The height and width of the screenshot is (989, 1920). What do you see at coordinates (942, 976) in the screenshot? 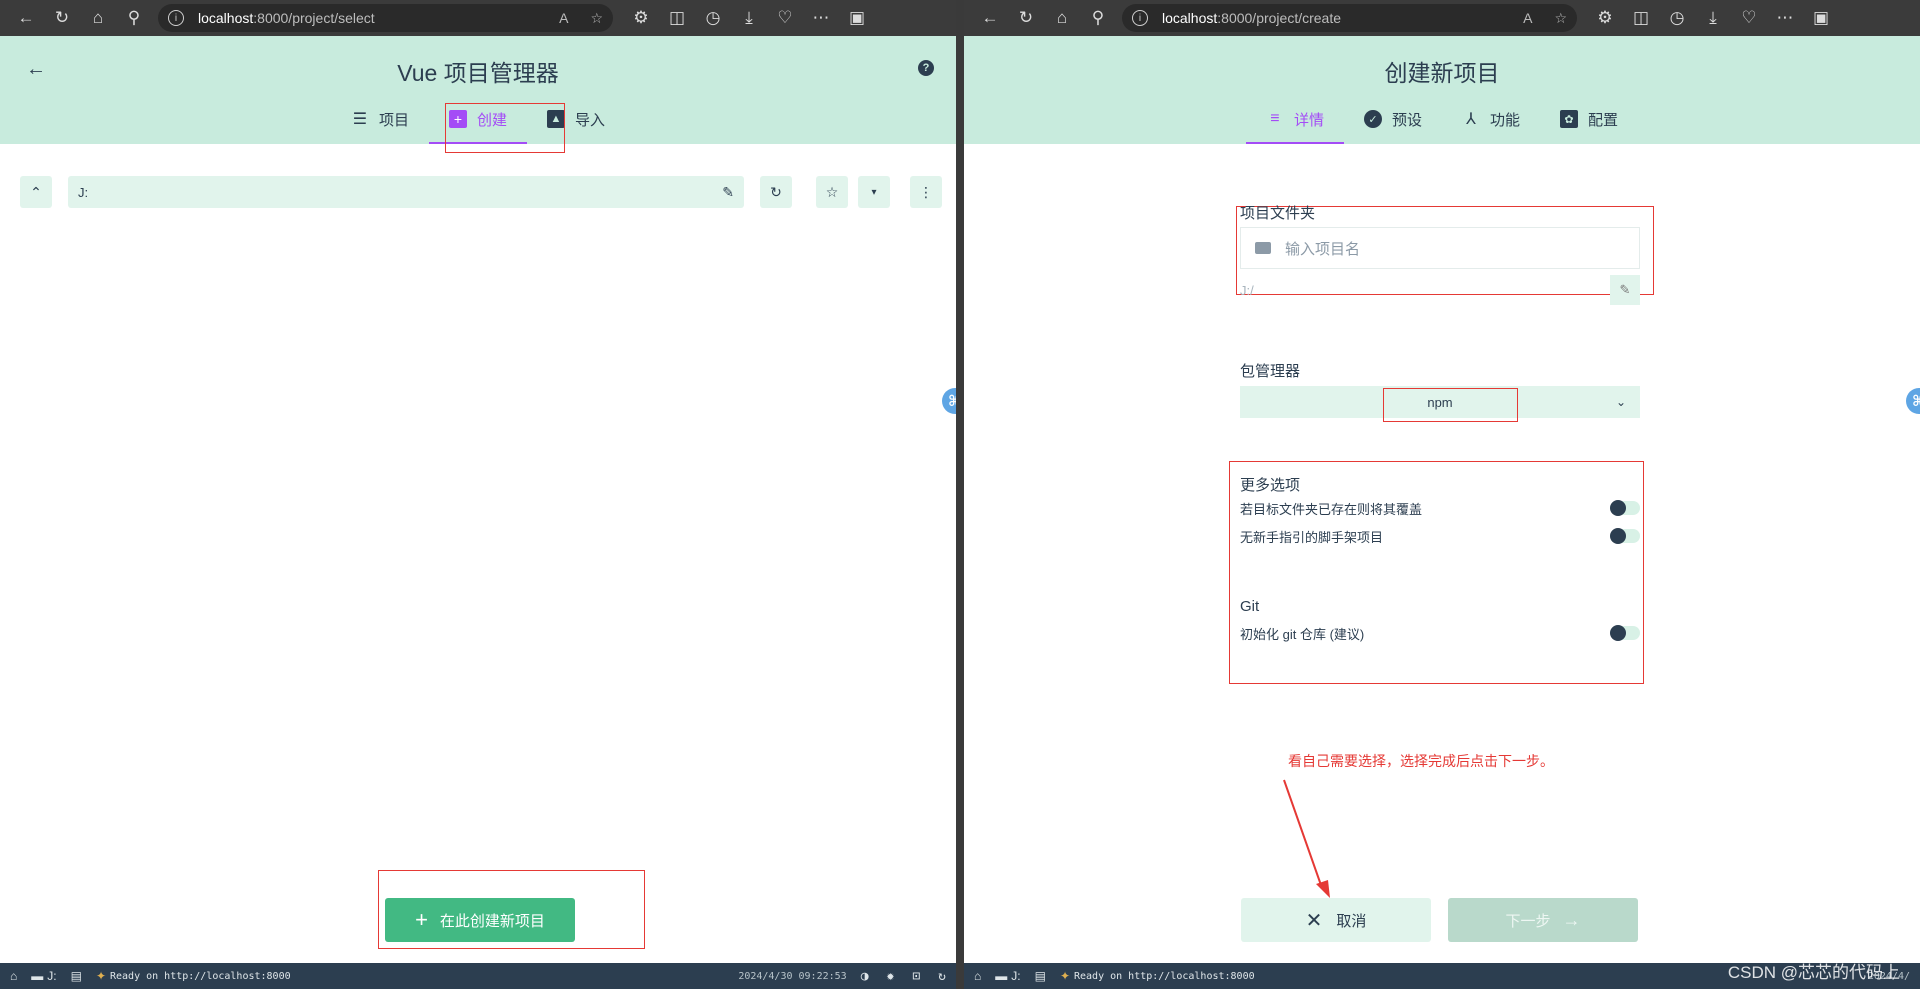
I see `sync-icon: ↻` at bounding box center [942, 976].